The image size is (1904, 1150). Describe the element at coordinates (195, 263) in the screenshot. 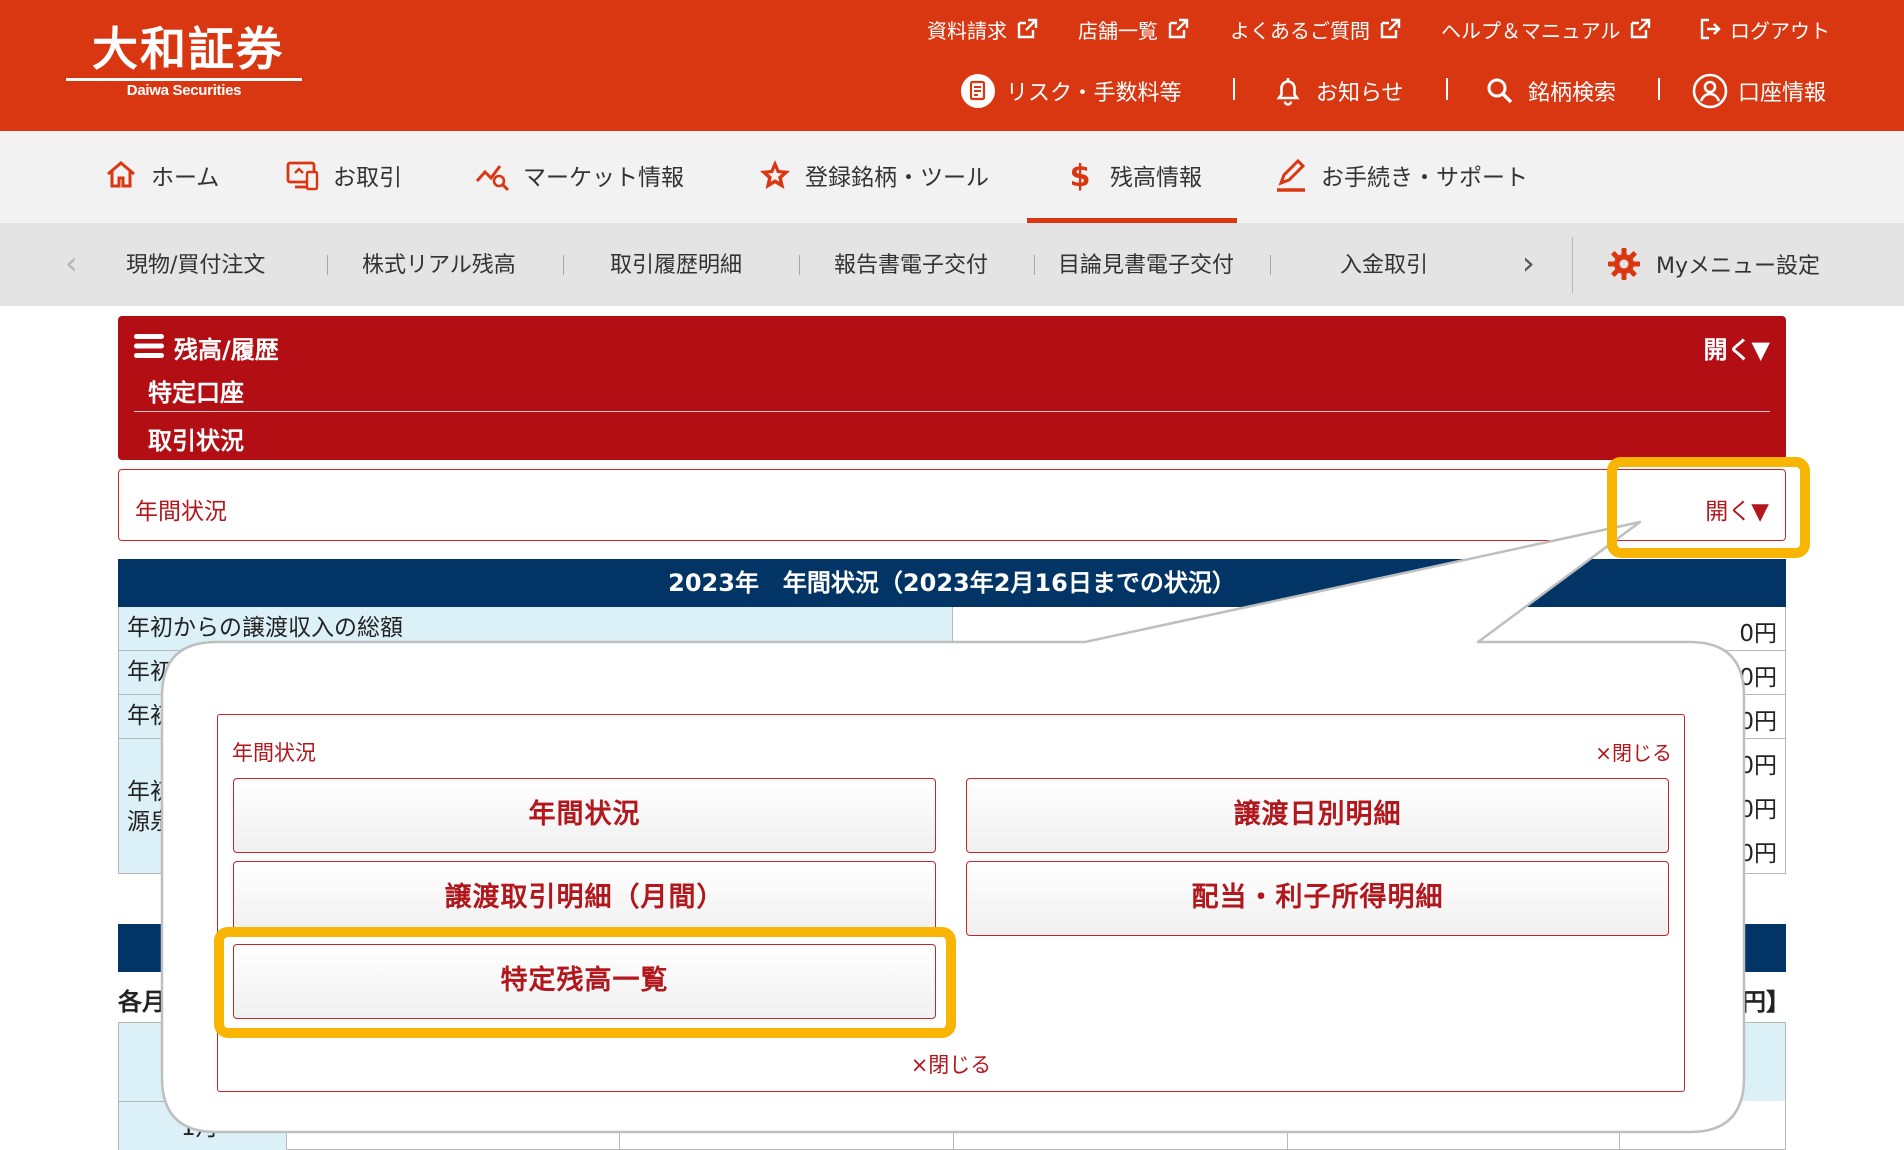

I see `subnav-item-spot-order: 現物/買付注文` at that location.